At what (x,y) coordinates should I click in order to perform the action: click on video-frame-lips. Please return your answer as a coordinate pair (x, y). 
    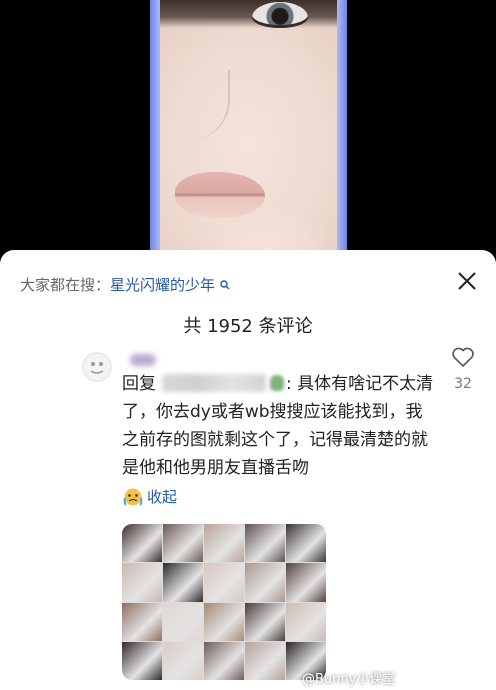
    Looking at the image, I should click on (220, 195).